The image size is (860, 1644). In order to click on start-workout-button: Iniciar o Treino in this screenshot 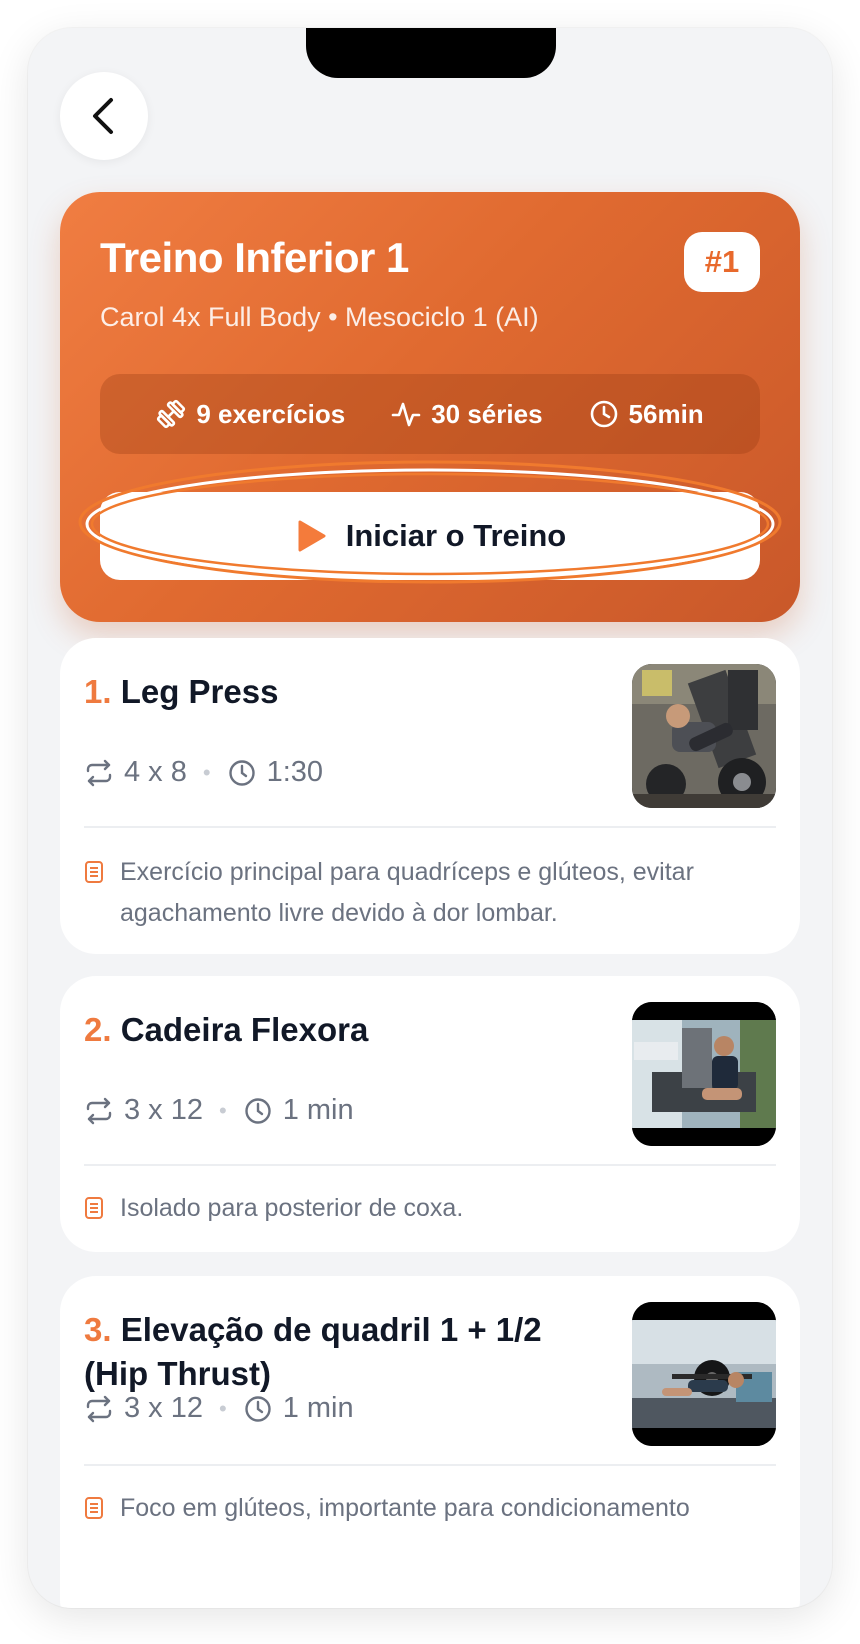, I will do `click(430, 536)`.